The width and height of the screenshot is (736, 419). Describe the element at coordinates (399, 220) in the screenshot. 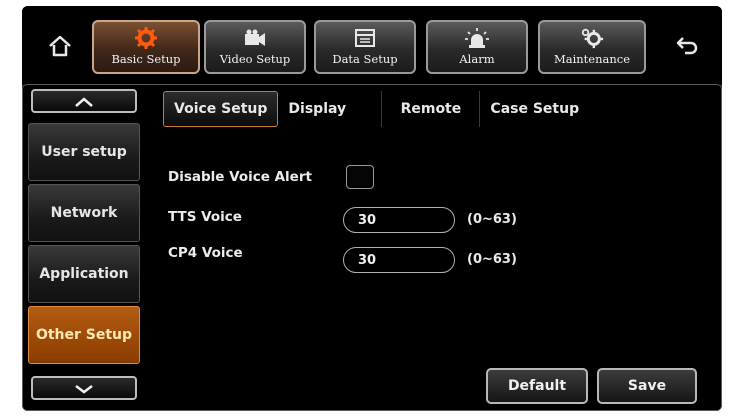

I see `tts-voice-input` at that location.